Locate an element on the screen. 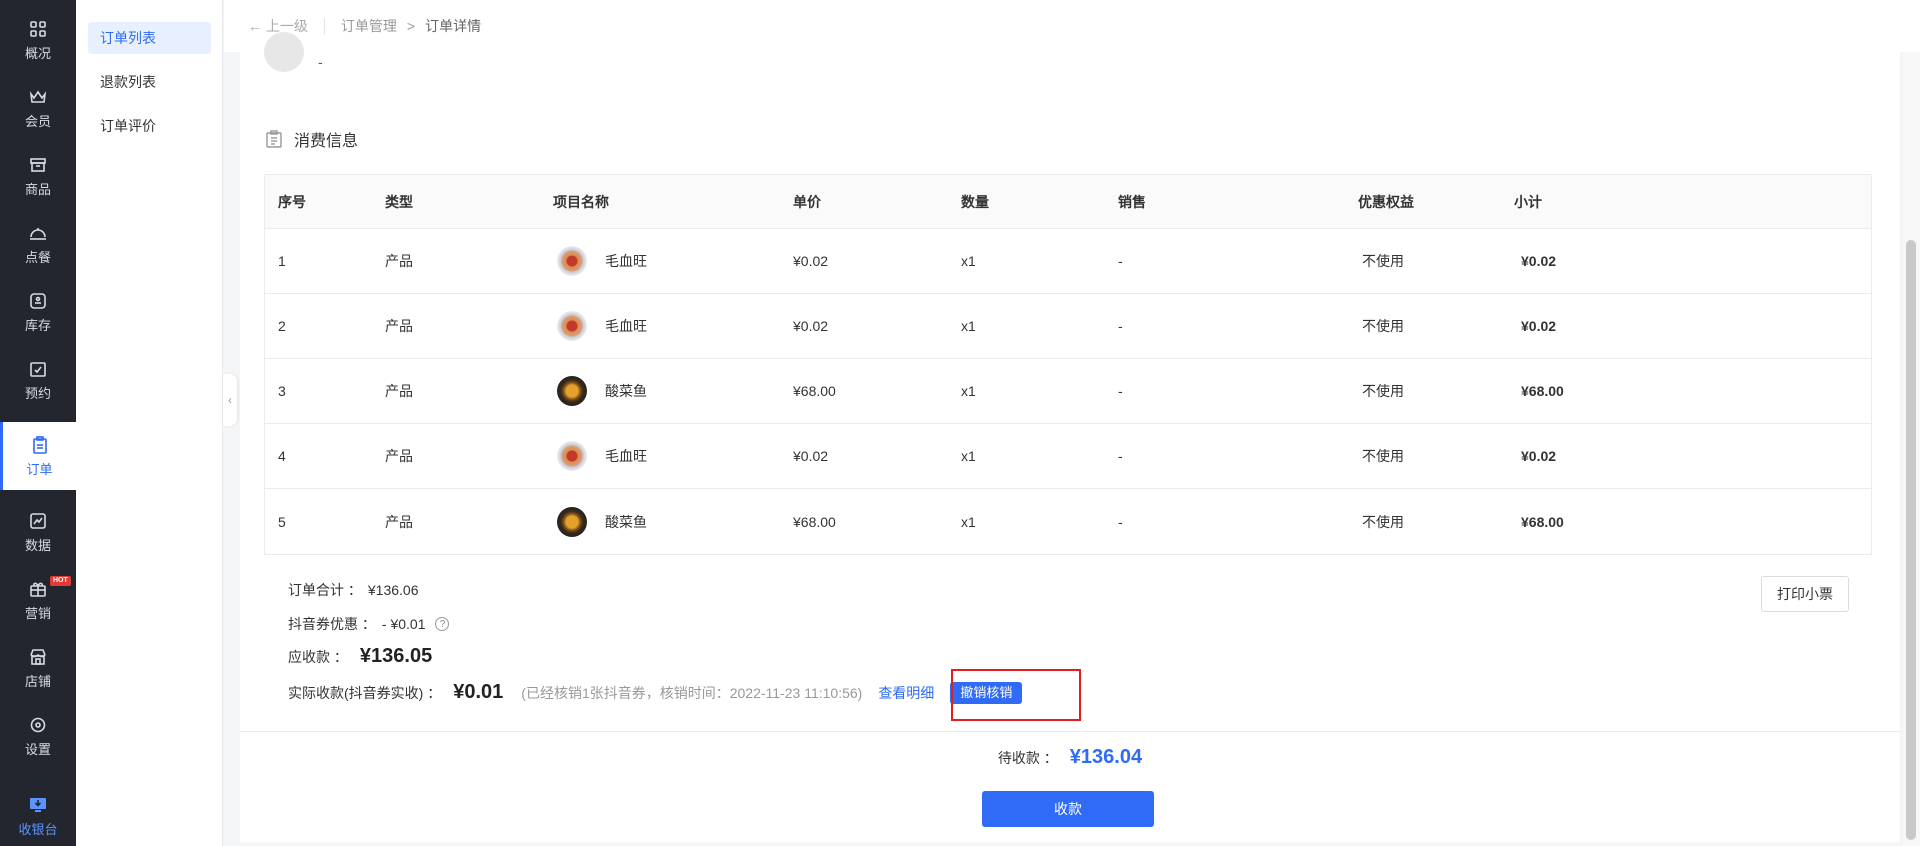 The height and width of the screenshot is (846, 1920). breadcrumb-parent: 订单管理 is located at coordinates (369, 26).